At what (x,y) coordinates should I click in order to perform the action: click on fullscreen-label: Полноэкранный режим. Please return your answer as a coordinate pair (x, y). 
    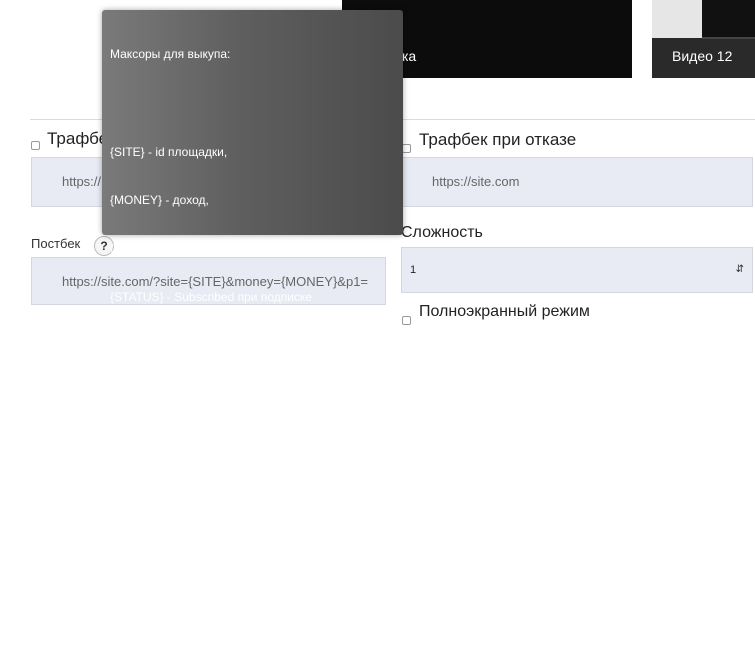
    Looking at the image, I should click on (504, 311).